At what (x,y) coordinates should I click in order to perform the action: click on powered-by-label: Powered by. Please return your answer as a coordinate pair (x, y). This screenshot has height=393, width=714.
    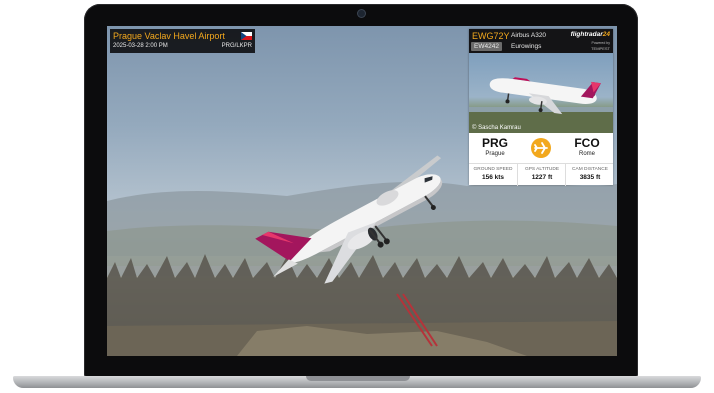
    Looking at the image, I should click on (600, 43).